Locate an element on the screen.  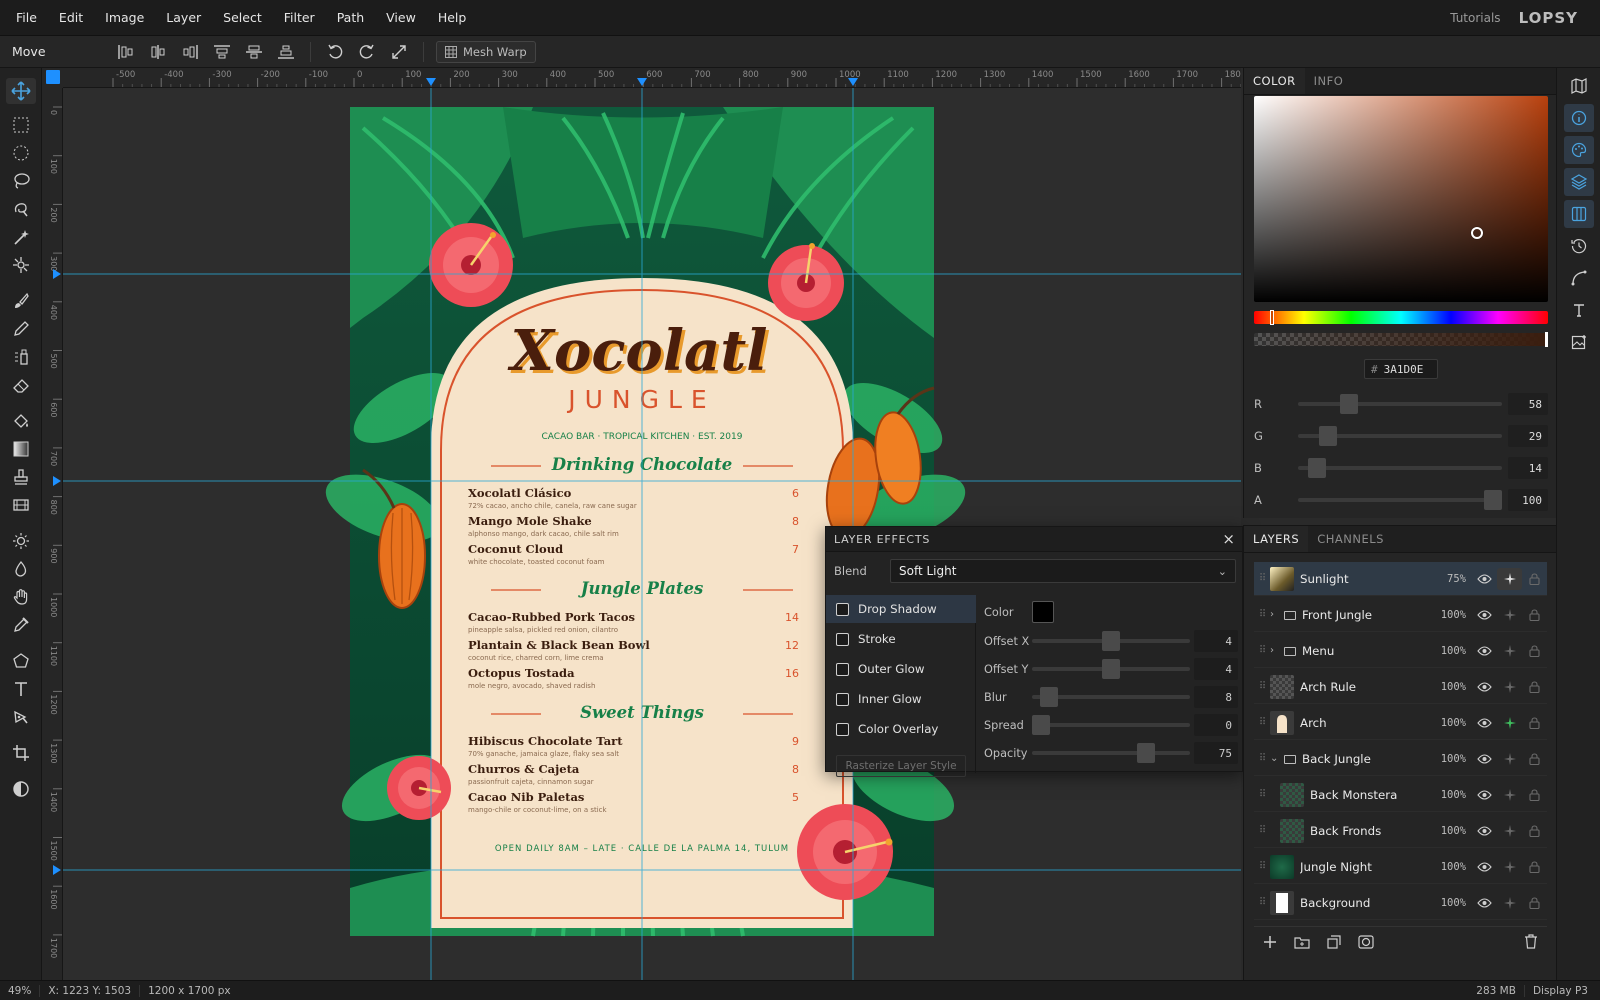
eyedropper-icon is located at coordinates (21, 625).